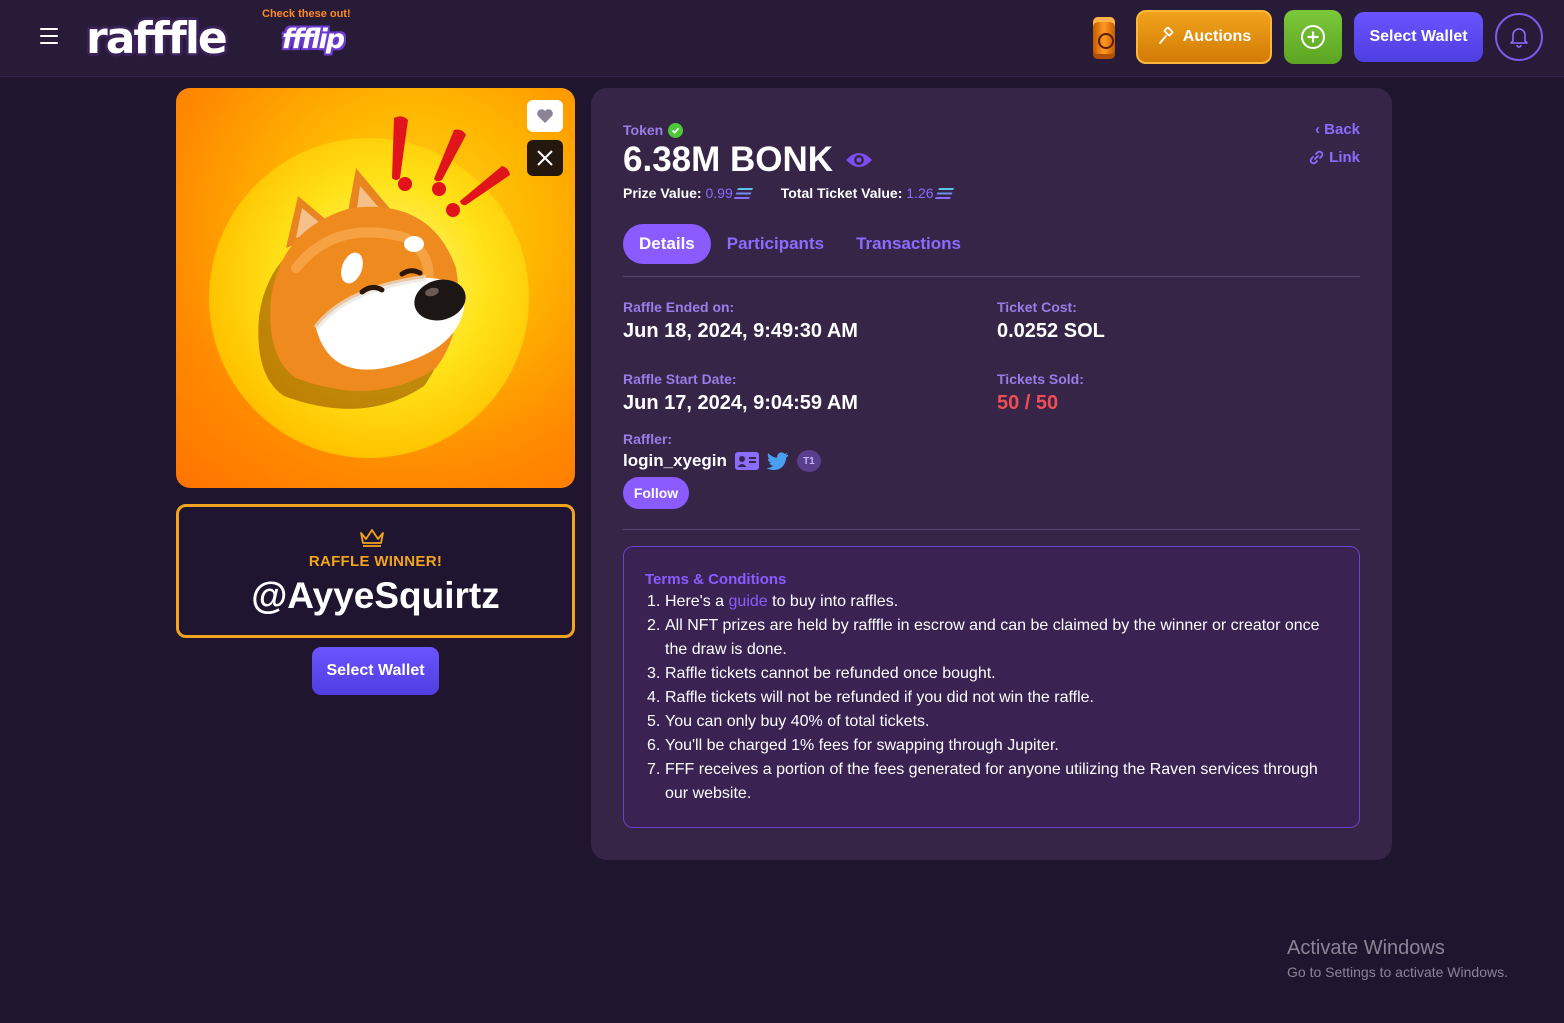 The image size is (1564, 1023). What do you see at coordinates (675, 461) in the screenshot?
I see `raffler-name: login_xyegin` at bounding box center [675, 461].